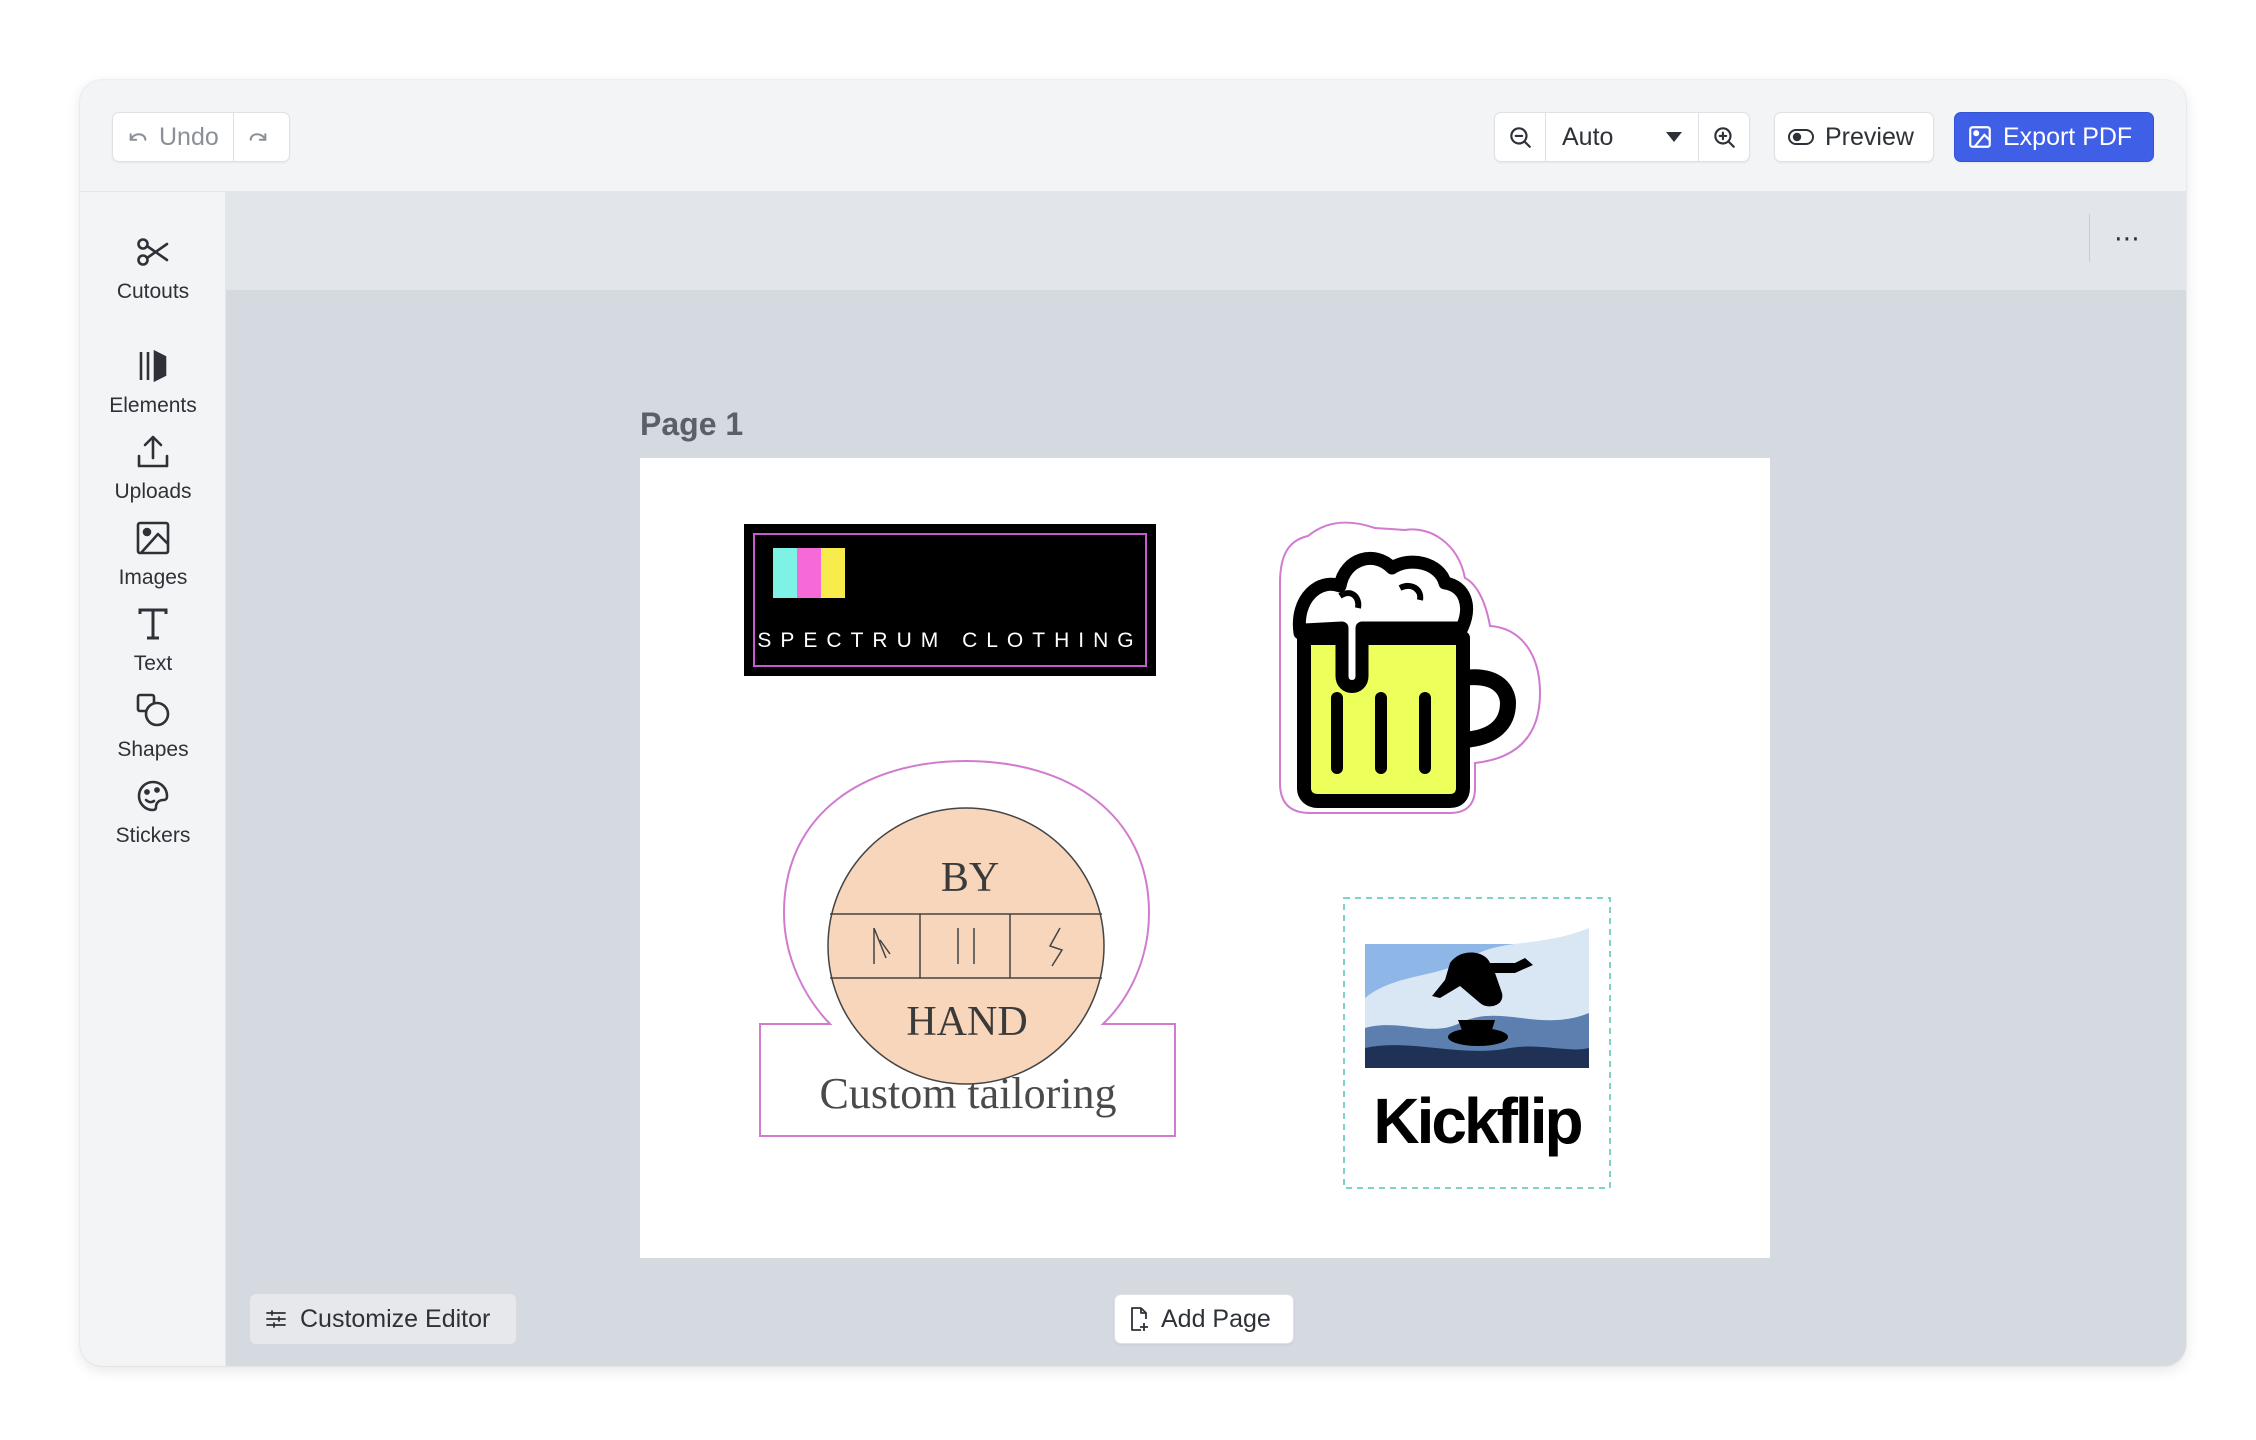 This screenshot has height=1440, width=2256. Describe the element at coordinates (138, 137) in the screenshot. I see `undo-icon` at that location.